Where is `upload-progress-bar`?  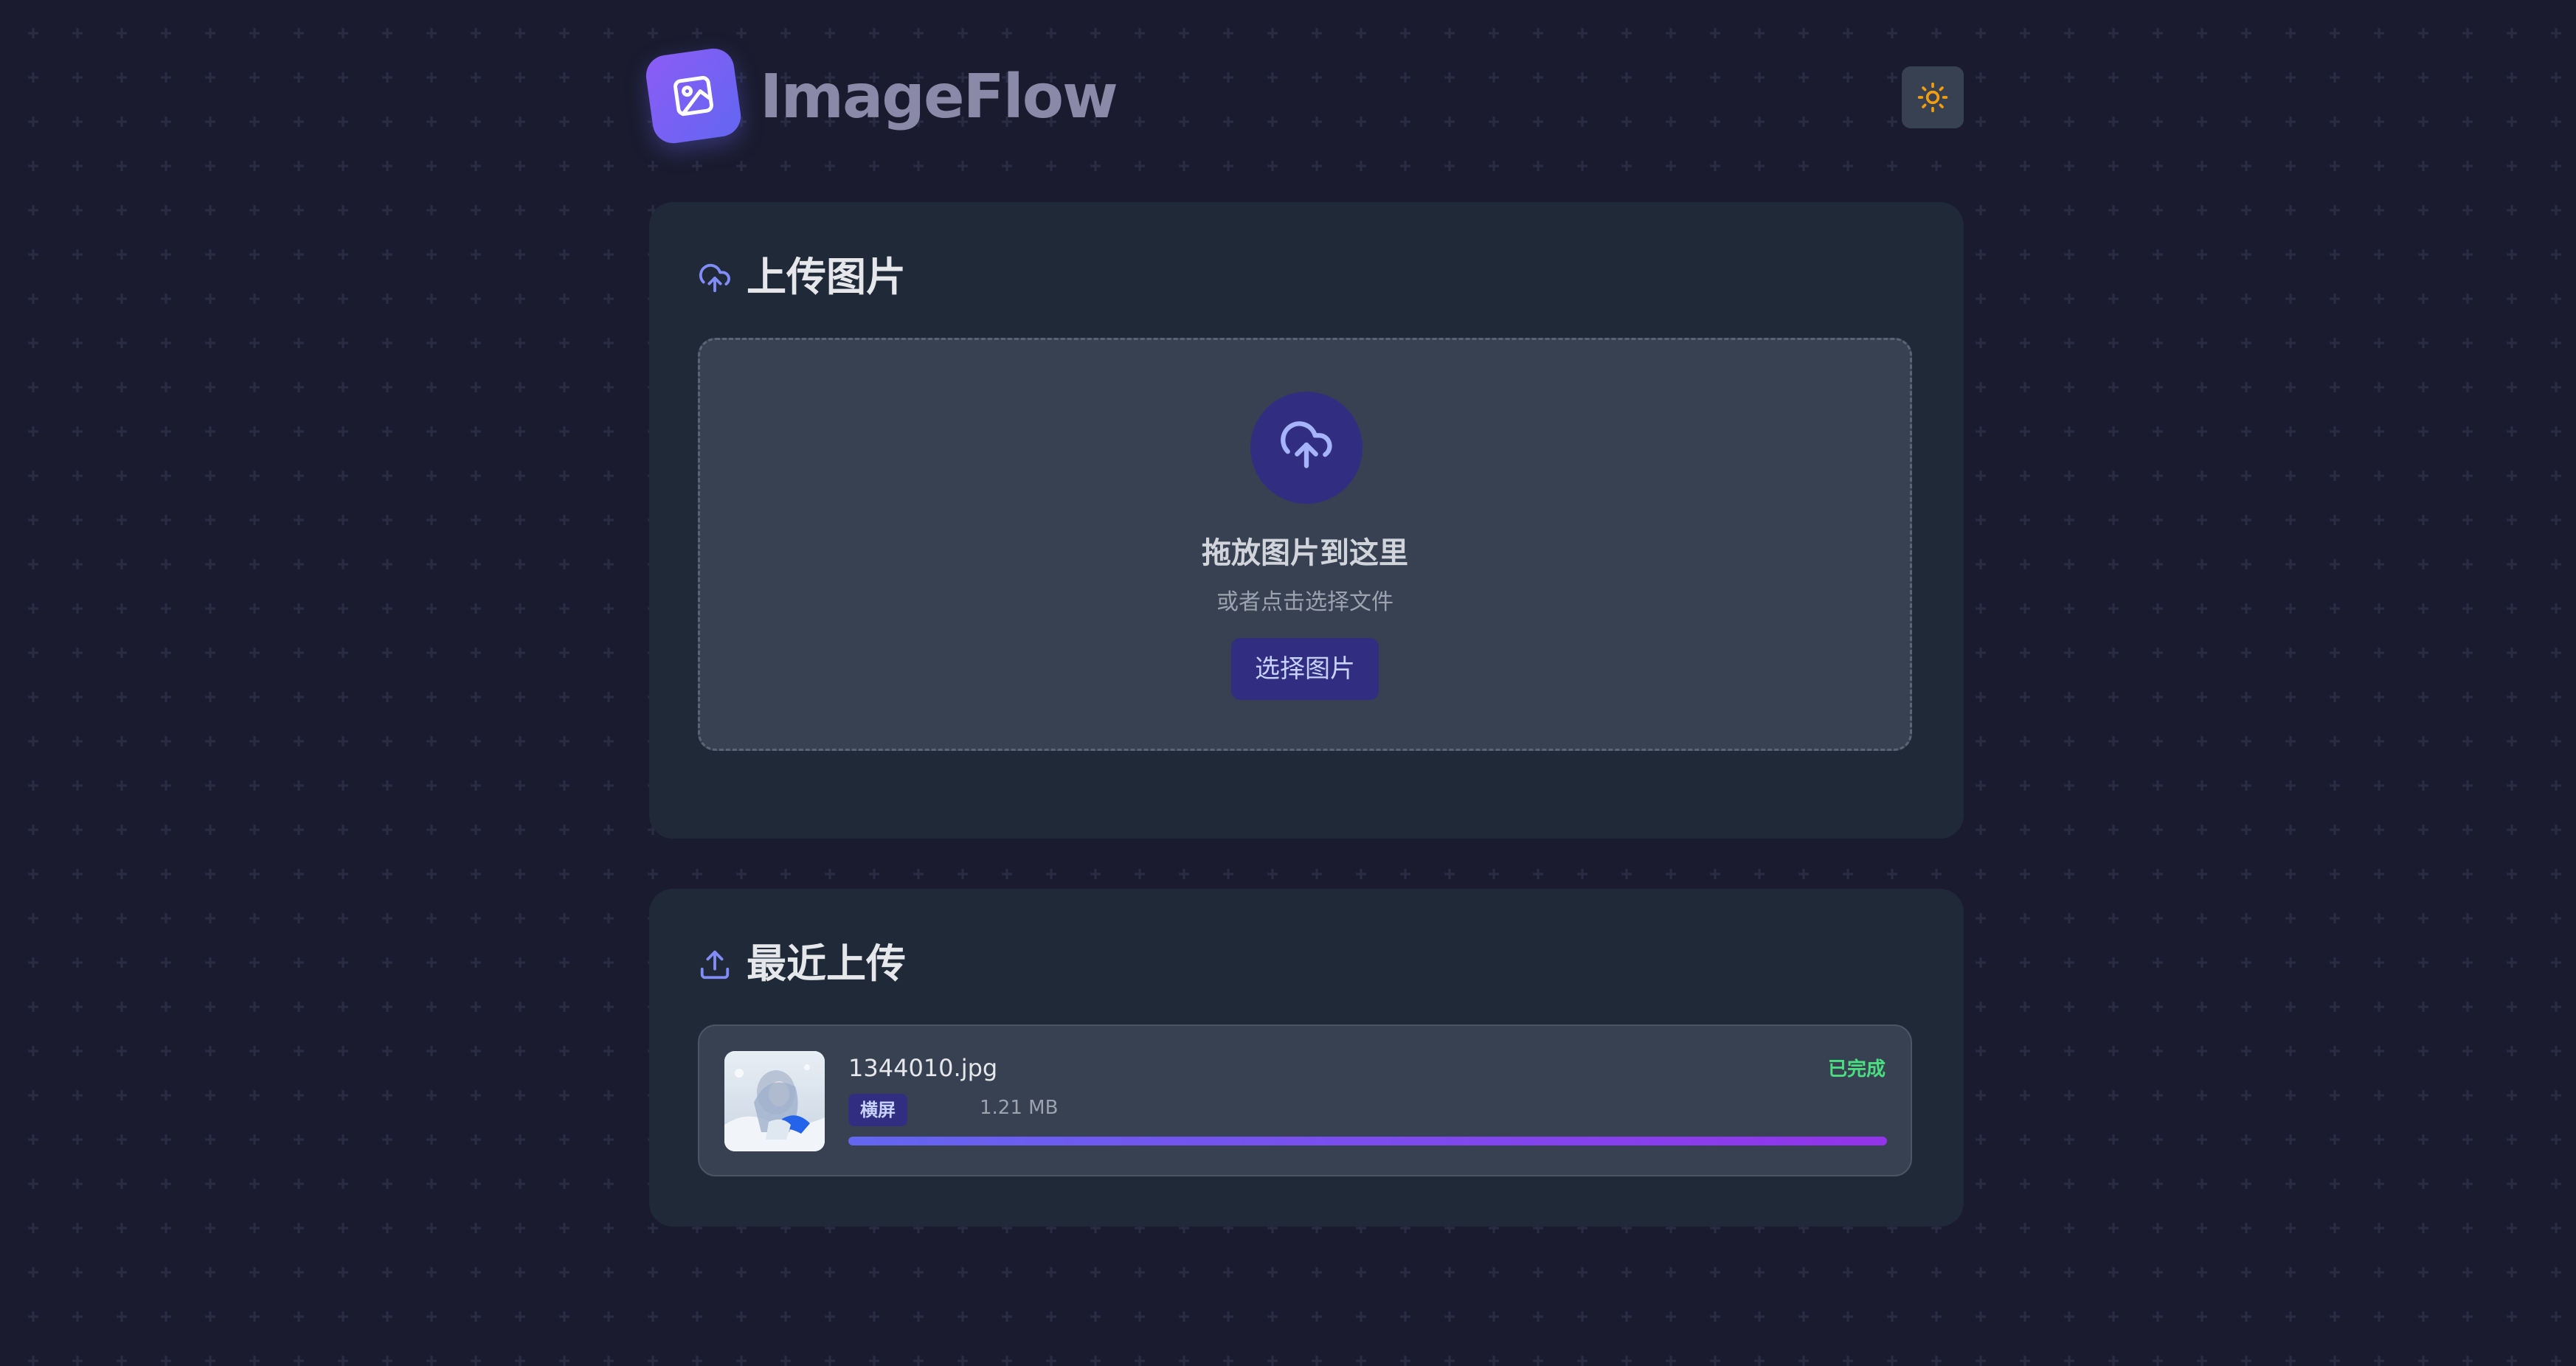
upload-progress-bar is located at coordinates (1367, 1141).